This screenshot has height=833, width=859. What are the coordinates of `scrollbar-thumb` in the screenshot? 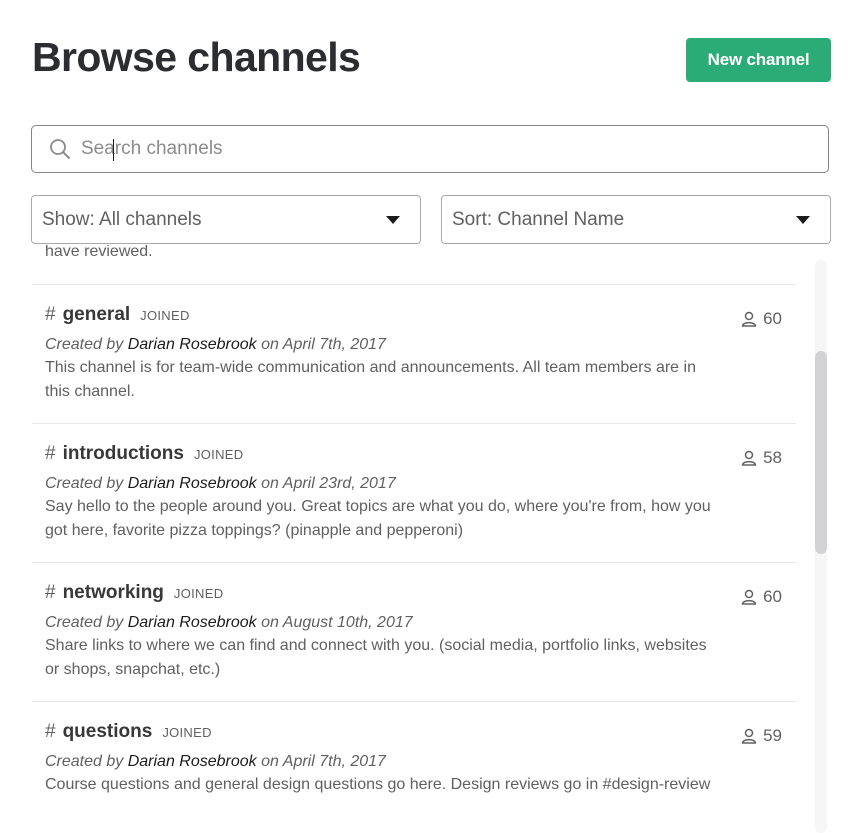 It's located at (821, 452).